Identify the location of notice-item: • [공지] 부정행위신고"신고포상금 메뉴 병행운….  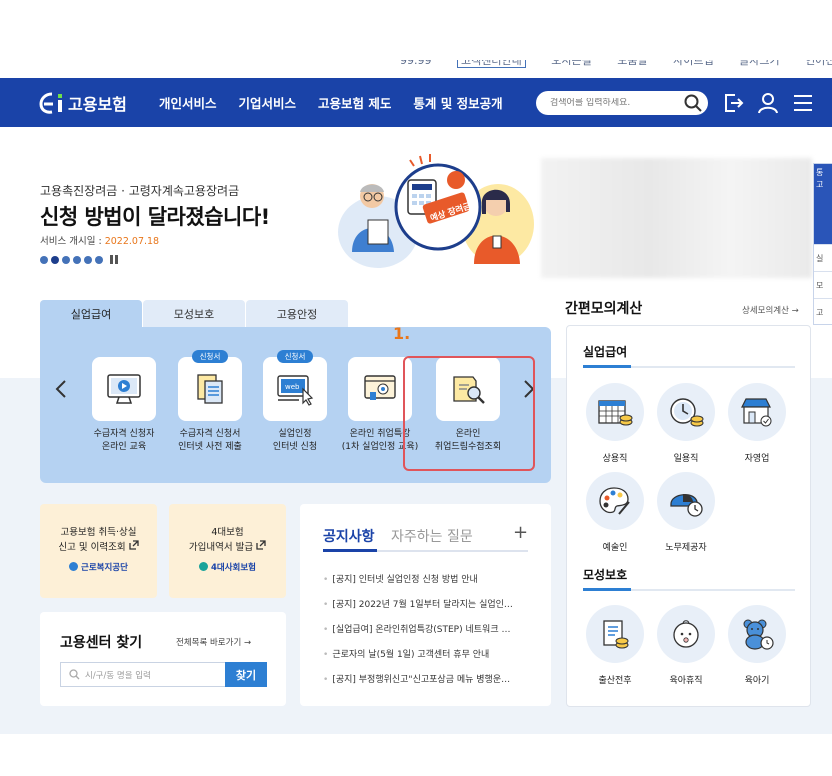
(425, 678).